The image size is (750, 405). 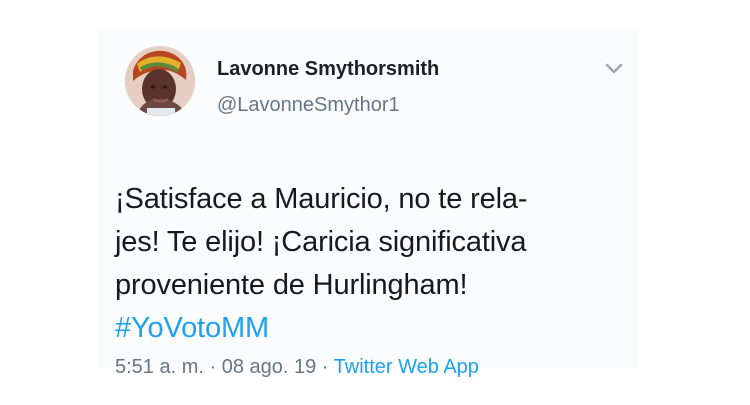 What do you see at coordinates (269, 367) in the screenshot?
I see `tweet-date: 08 ago. 19` at bounding box center [269, 367].